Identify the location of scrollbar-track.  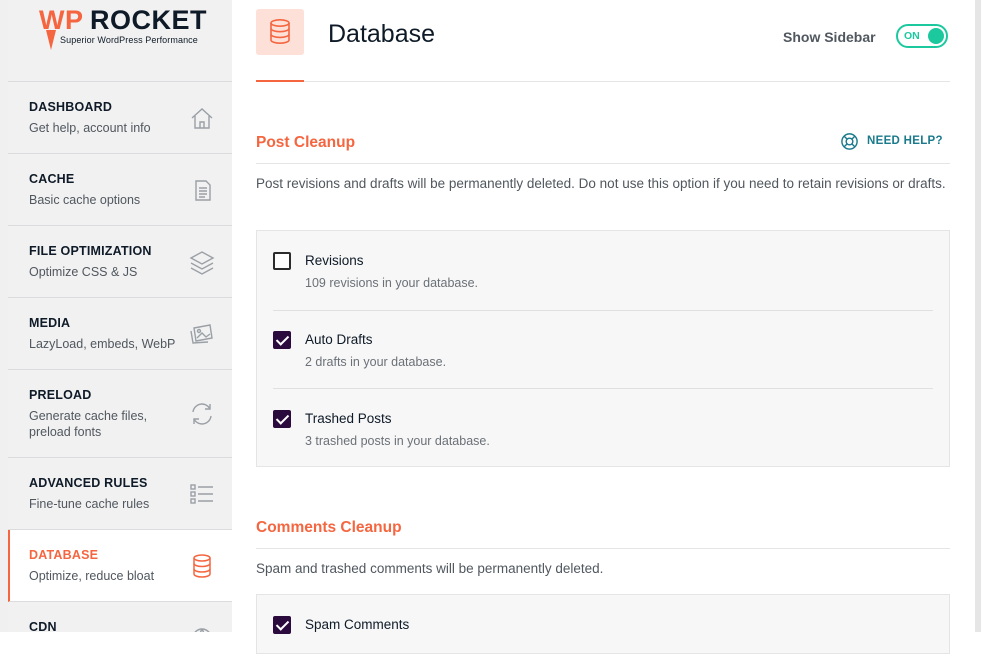
(978, 316).